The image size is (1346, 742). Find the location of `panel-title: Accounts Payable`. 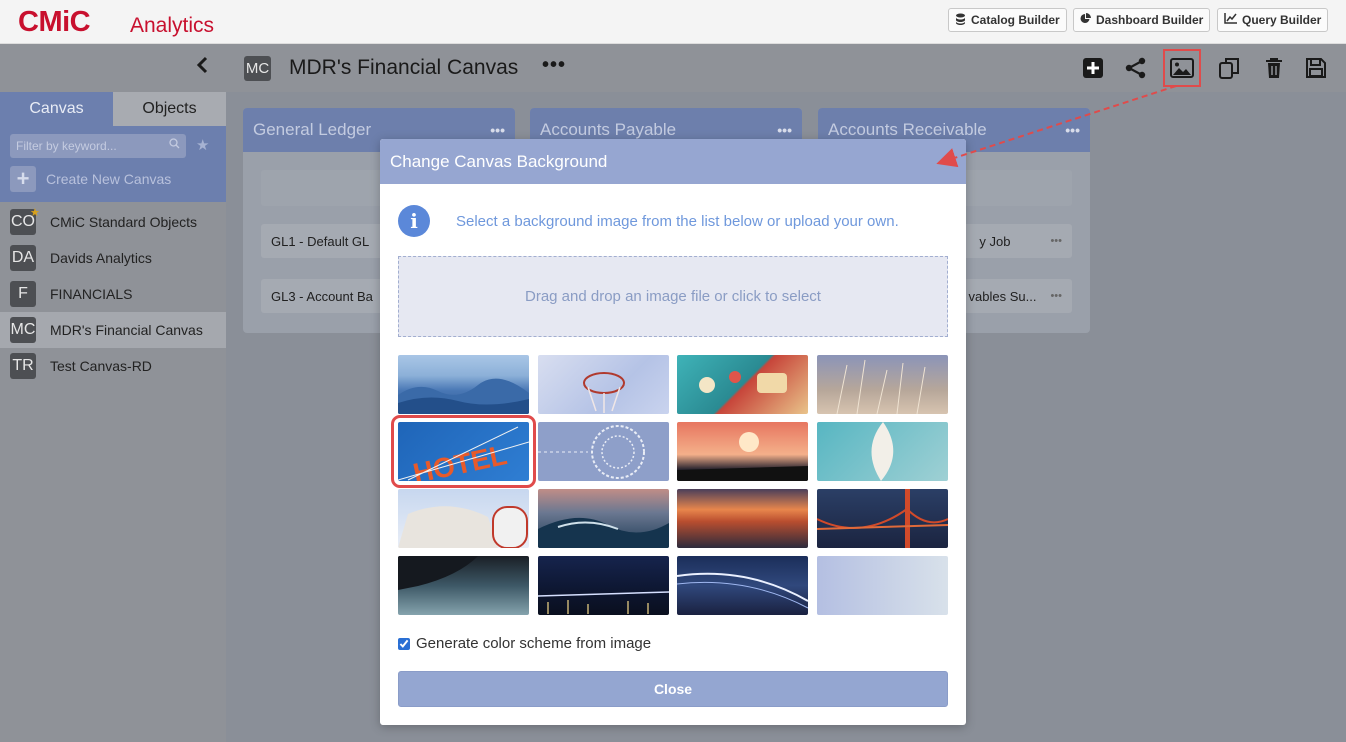

panel-title: Accounts Payable is located at coordinates (608, 129).